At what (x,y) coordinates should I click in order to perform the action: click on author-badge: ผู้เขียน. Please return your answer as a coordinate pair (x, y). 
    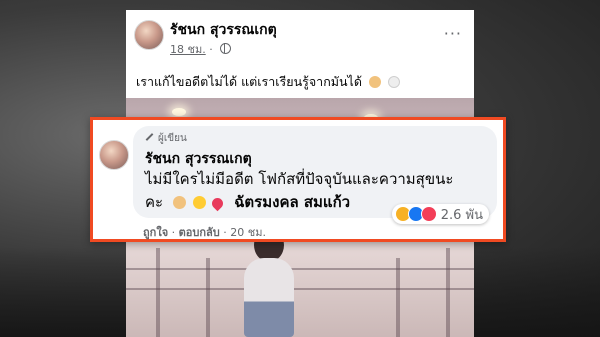
    Looking at the image, I should click on (166, 138).